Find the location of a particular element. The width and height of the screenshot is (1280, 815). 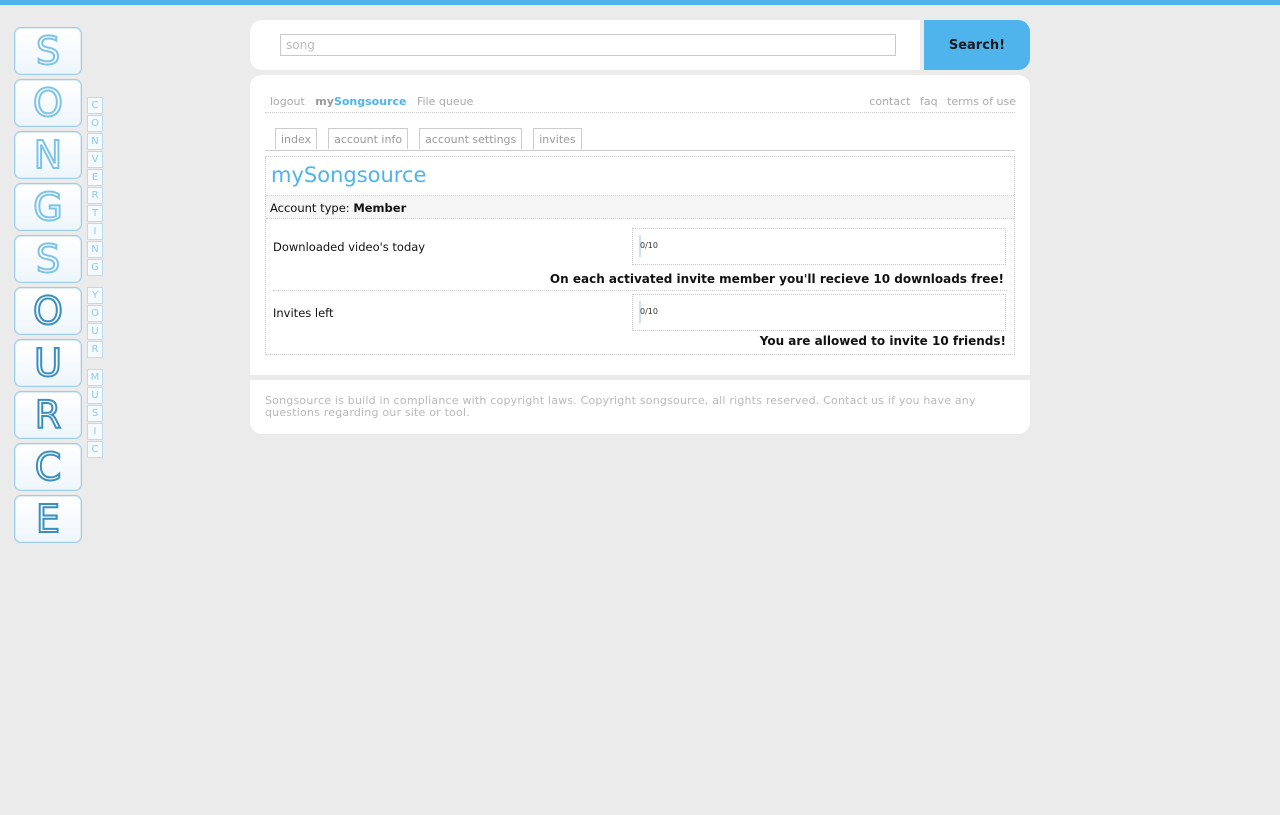

tab-index: index is located at coordinates (296, 138).